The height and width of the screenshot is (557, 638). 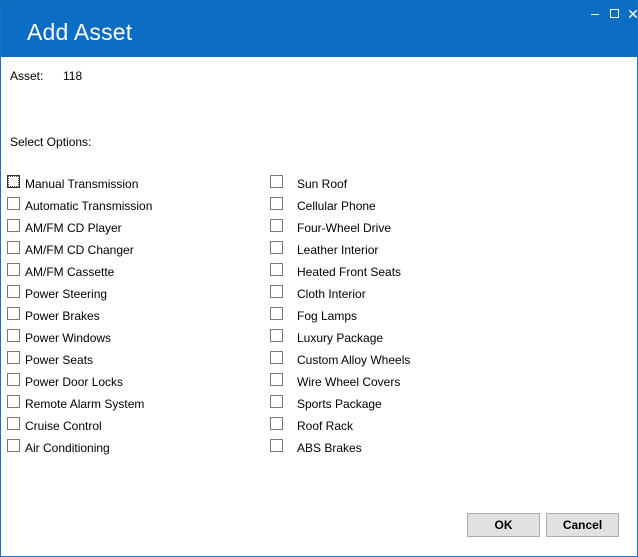 I want to click on option-label: Automatic Transmission, so click(x=89, y=206).